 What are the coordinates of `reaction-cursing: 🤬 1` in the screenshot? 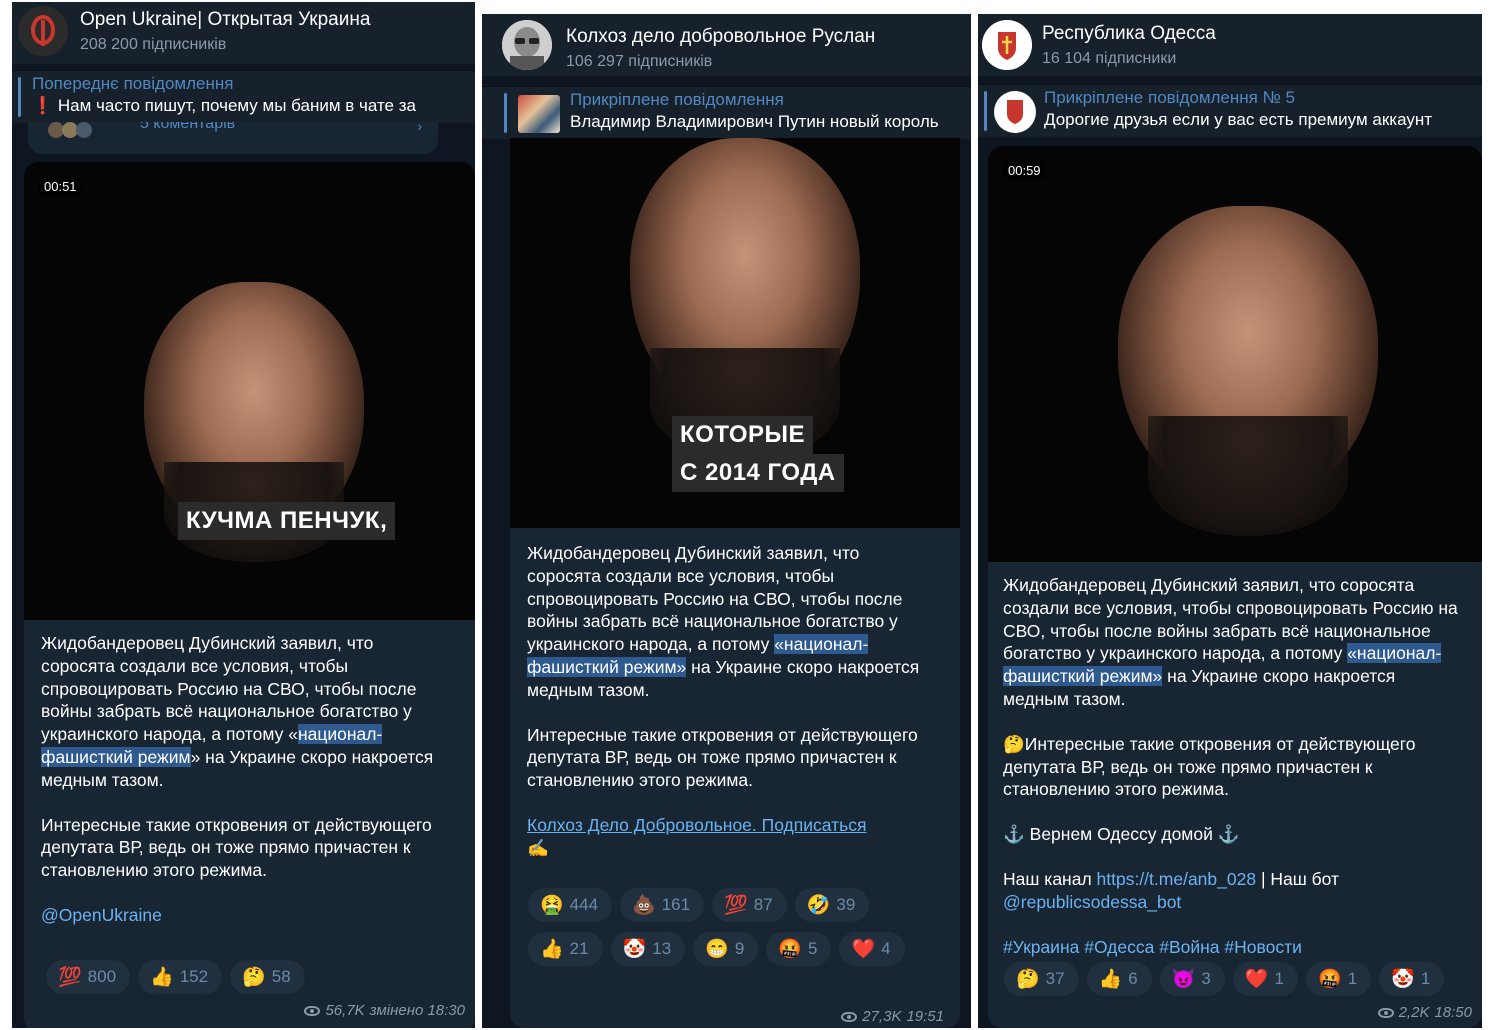 It's located at (1339, 979).